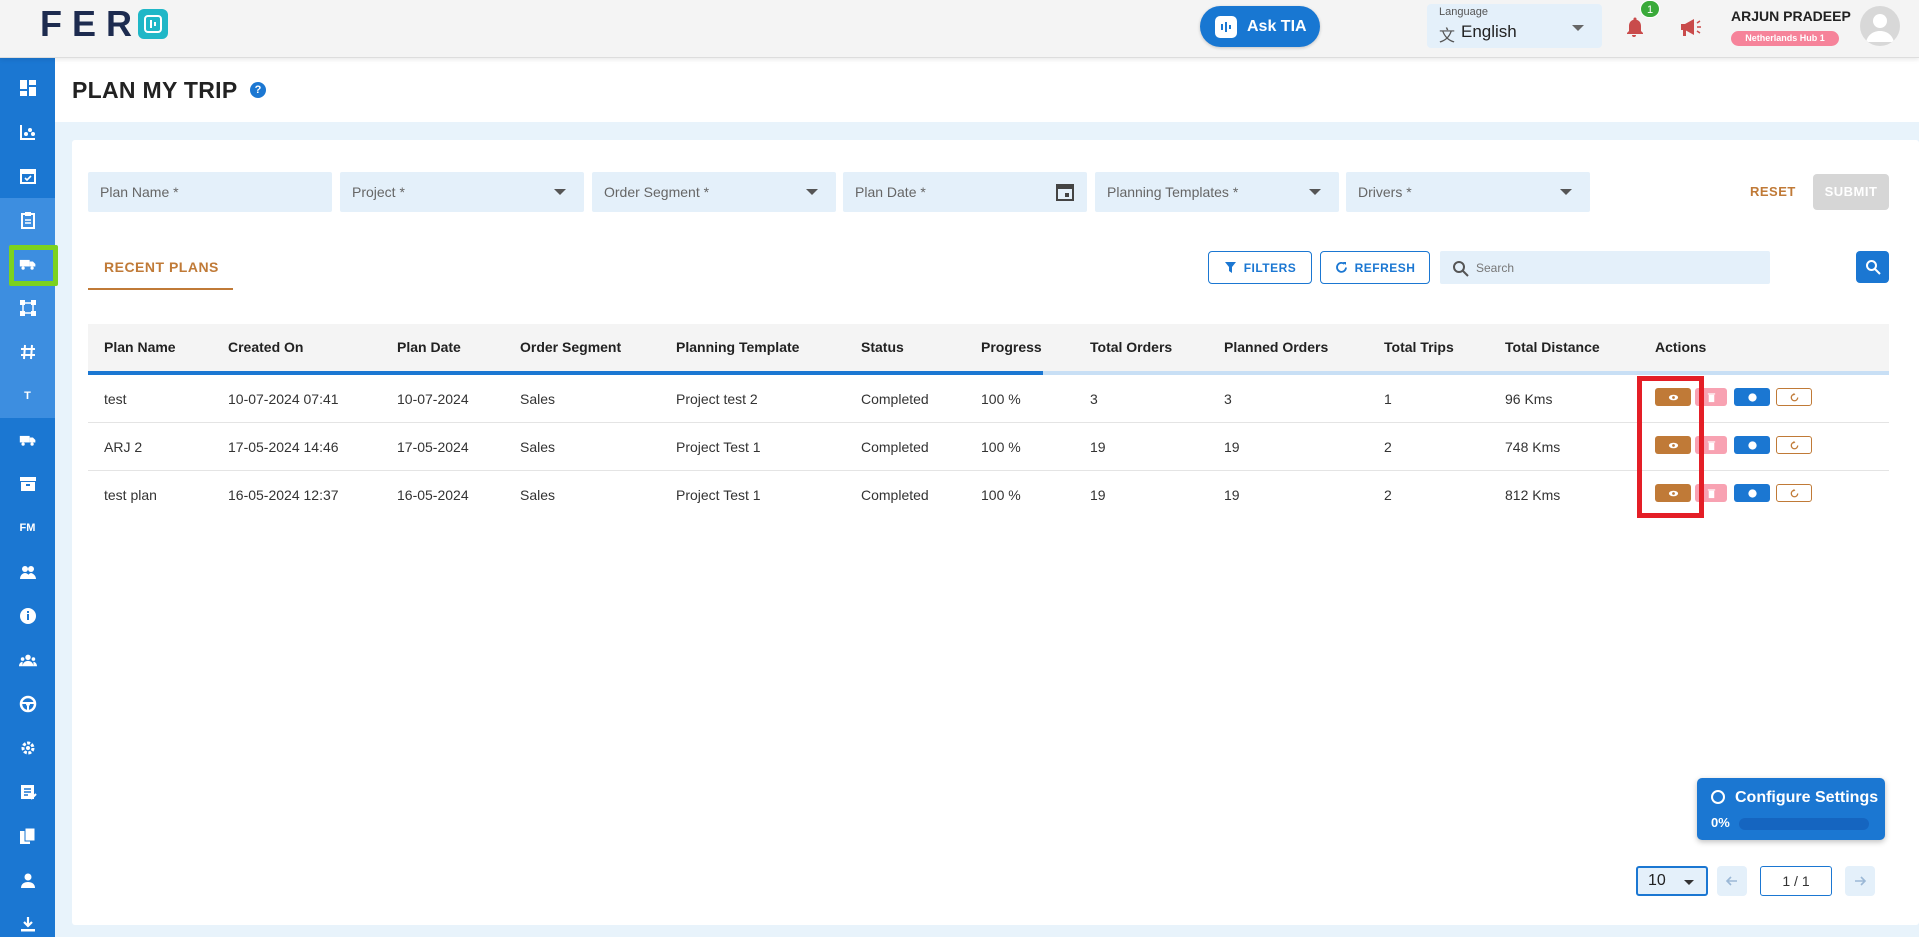  Describe the element at coordinates (123, 447) in the screenshot. I see `cell-plan-name: ARJ 2` at that location.